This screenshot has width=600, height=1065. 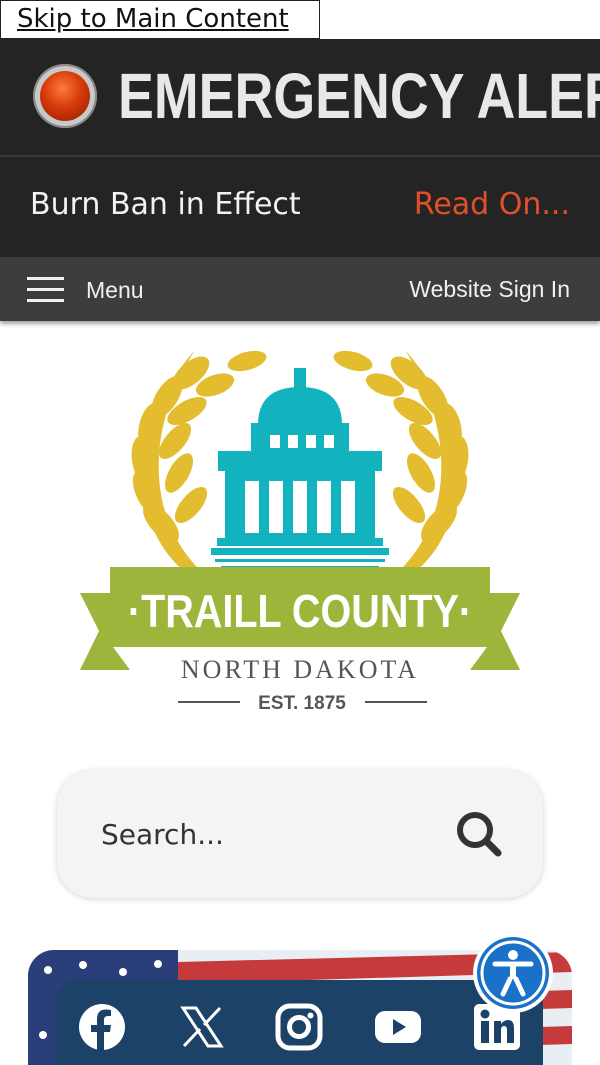 I want to click on search-icon, so click(x=479, y=834).